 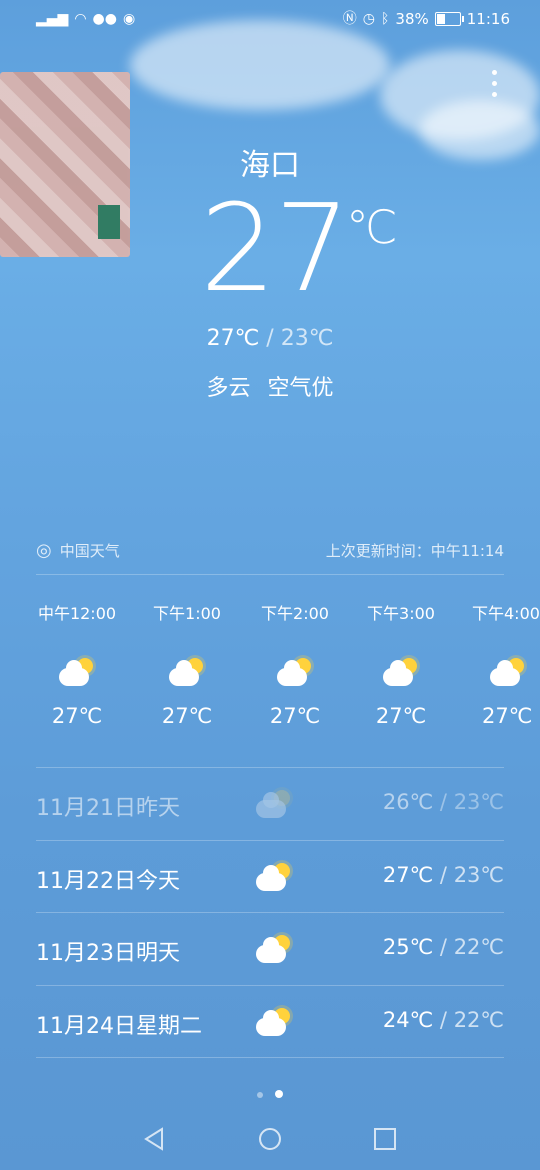 What do you see at coordinates (77, 613) in the screenshot?
I see `hour-time: 中午12:00` at bounding box center [77, 613].